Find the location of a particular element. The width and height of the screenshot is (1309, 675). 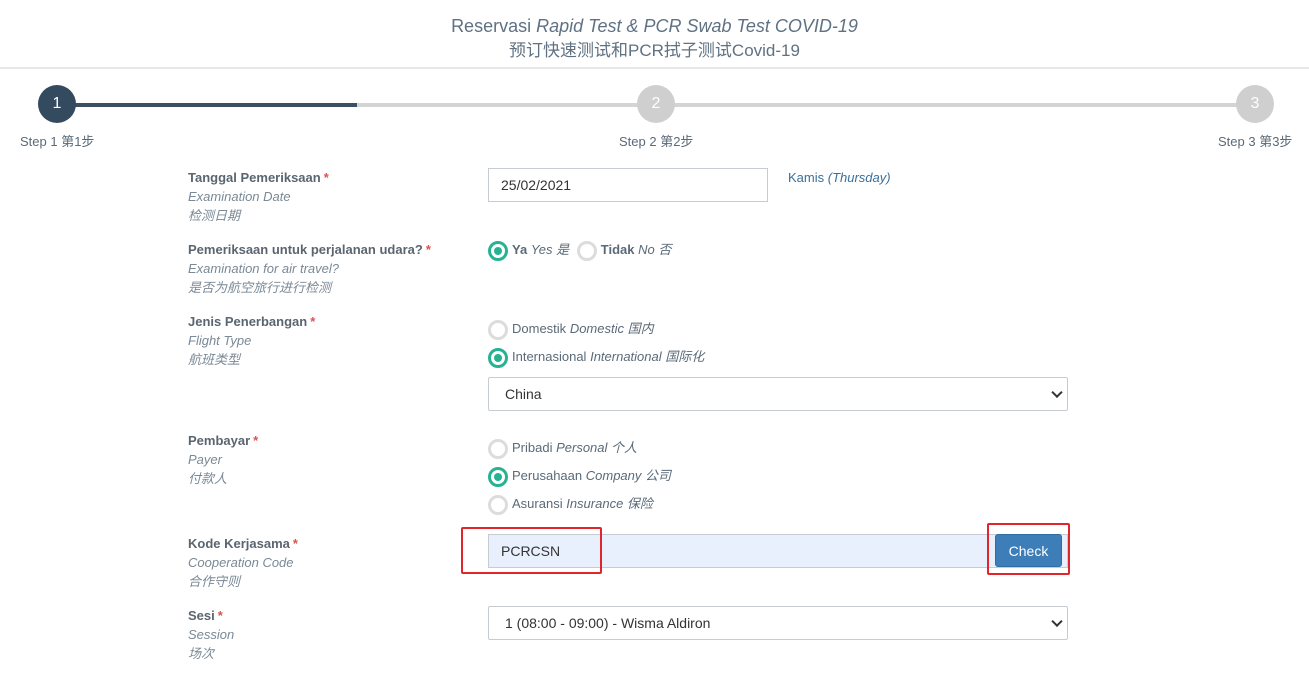

session-label-id: Sesi is located at coordinates (201, 615).